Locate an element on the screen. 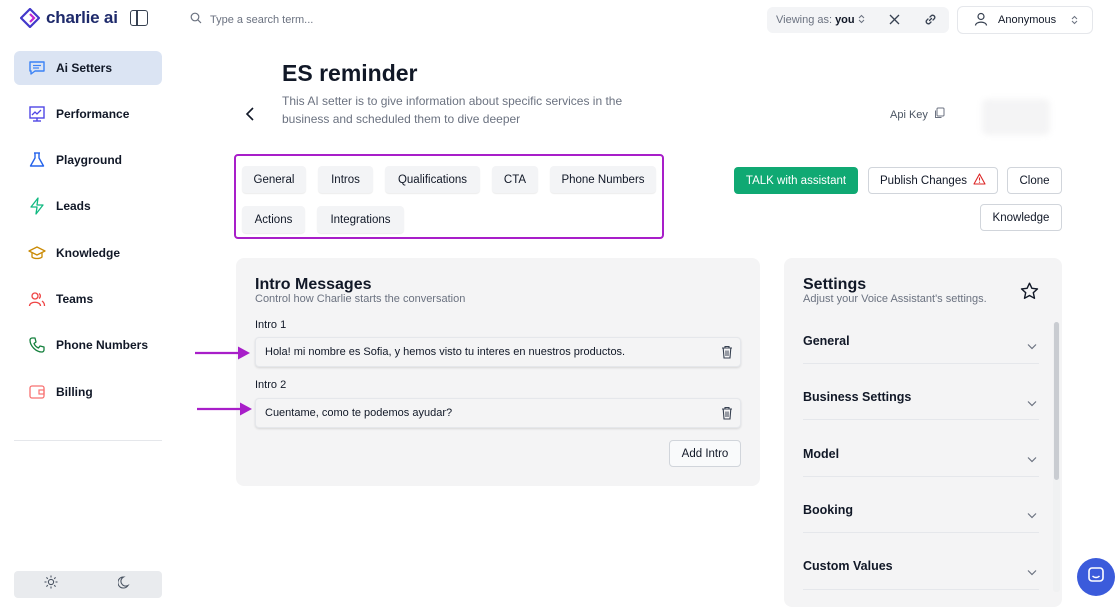 This screenshot has height=607, width=1120. user-name: Anonymous is located at coordinates (1027, 20).